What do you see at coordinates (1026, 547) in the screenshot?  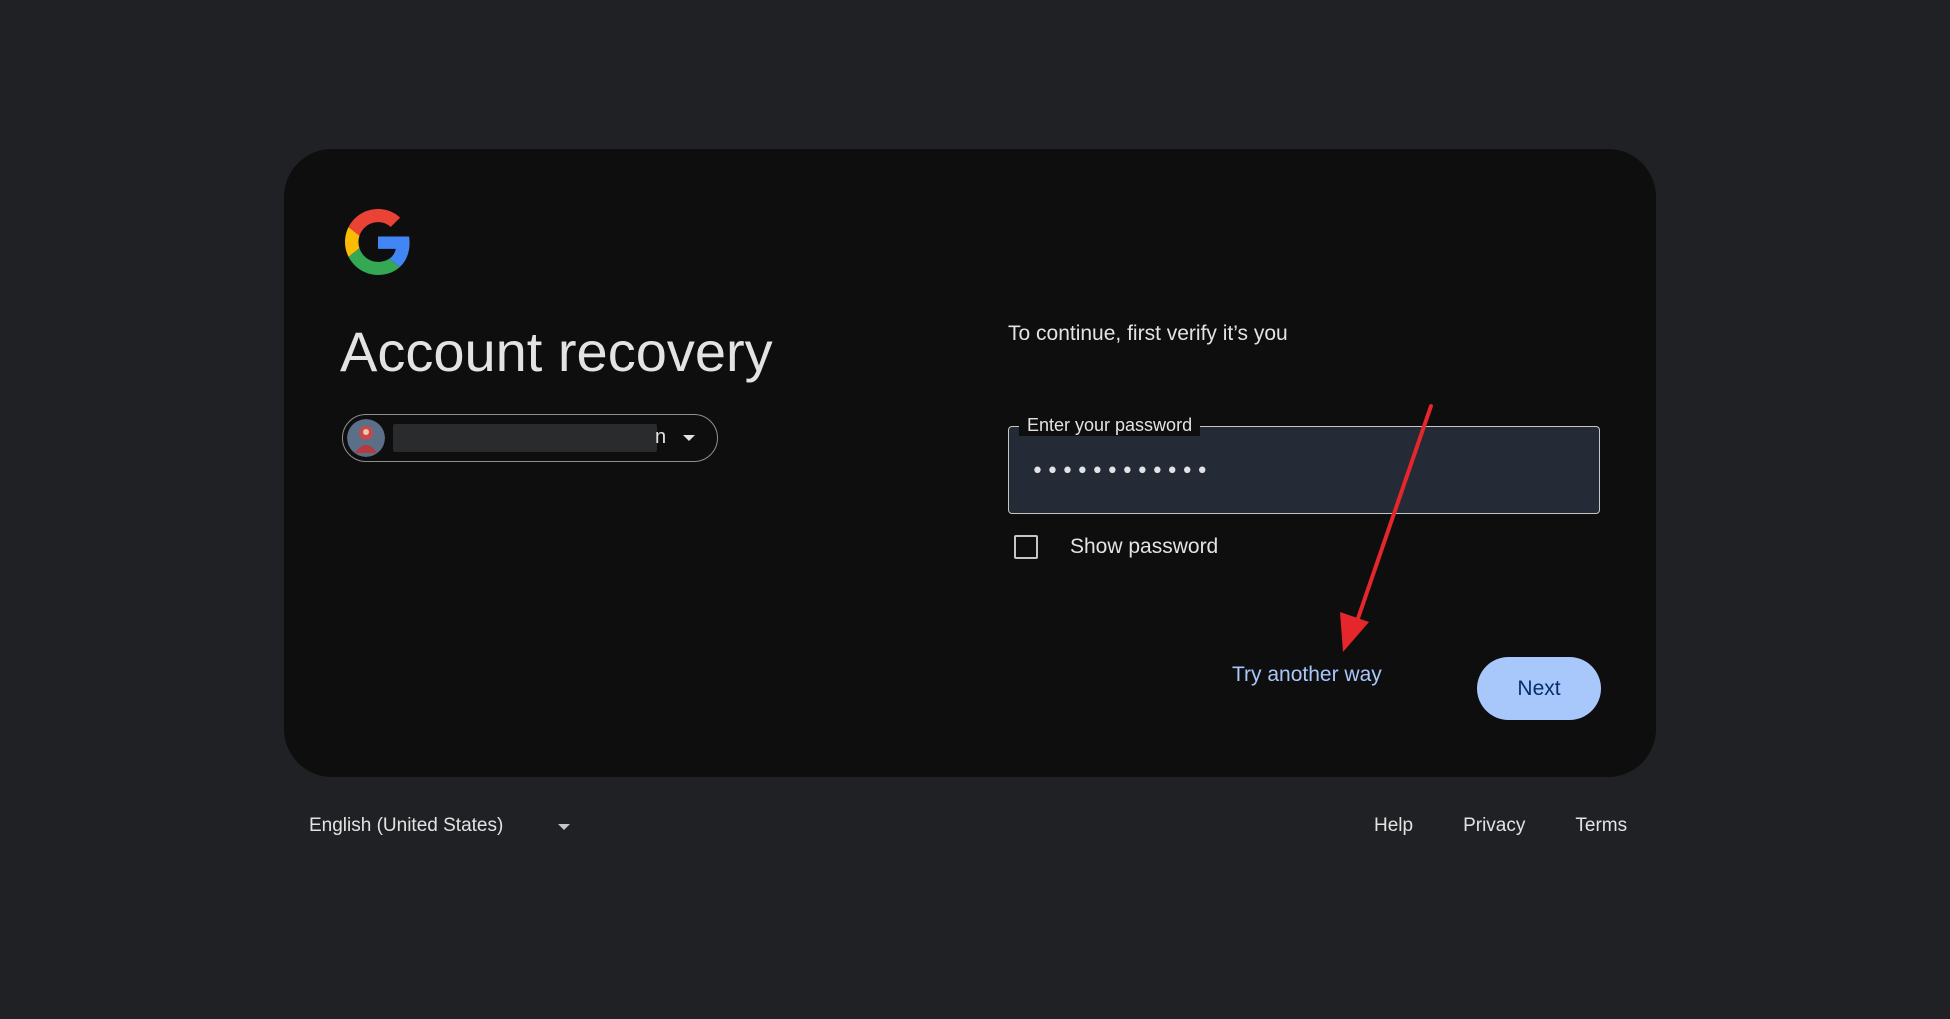 I see `show-password-checkbox` at bounding box center [1026, 547].